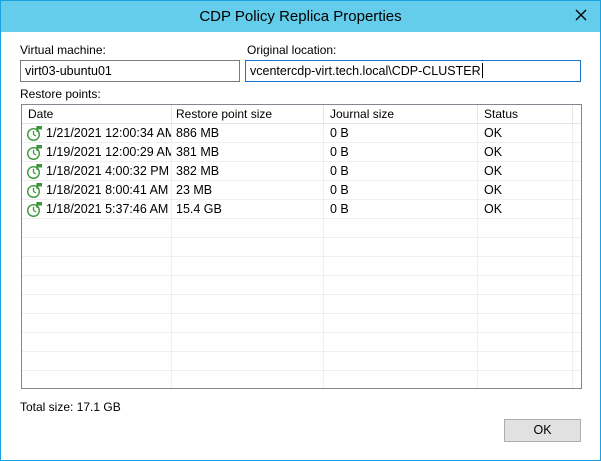 The width and height of the screenshot is (601, 461). What do you see at coordinates (97, 171) in the screenshot?
I see `date-cell: 1/18/2021 4:00:32 PM` at bounding box center [97, 171].